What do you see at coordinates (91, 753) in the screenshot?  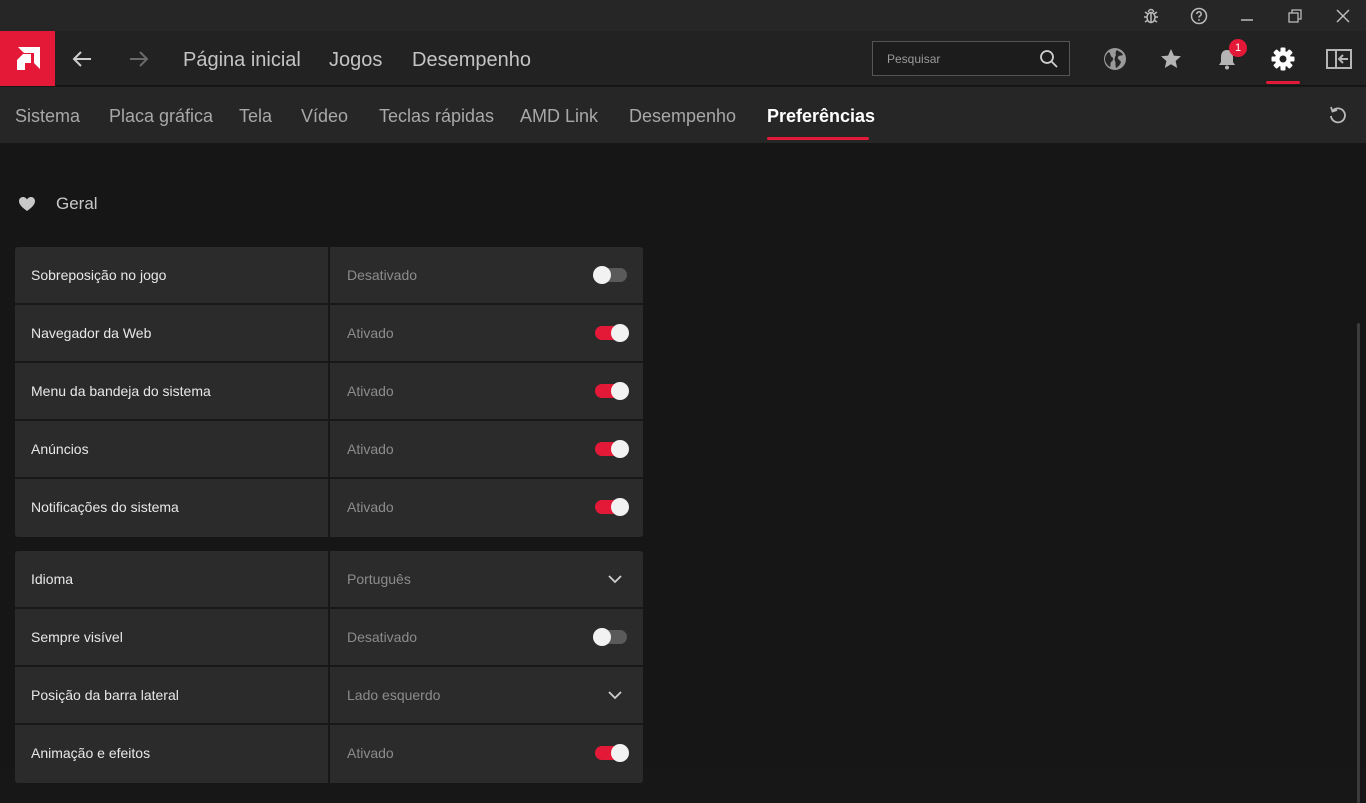 I see `setting-label: Animação e efeitos` at bounding box center [91, 753].